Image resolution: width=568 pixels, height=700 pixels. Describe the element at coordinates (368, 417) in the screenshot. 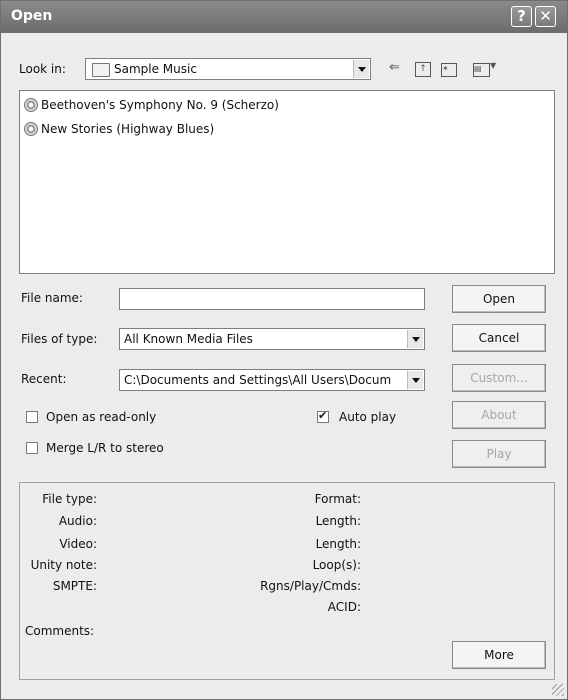

I see `autoplay-label: Auto play` at that location.